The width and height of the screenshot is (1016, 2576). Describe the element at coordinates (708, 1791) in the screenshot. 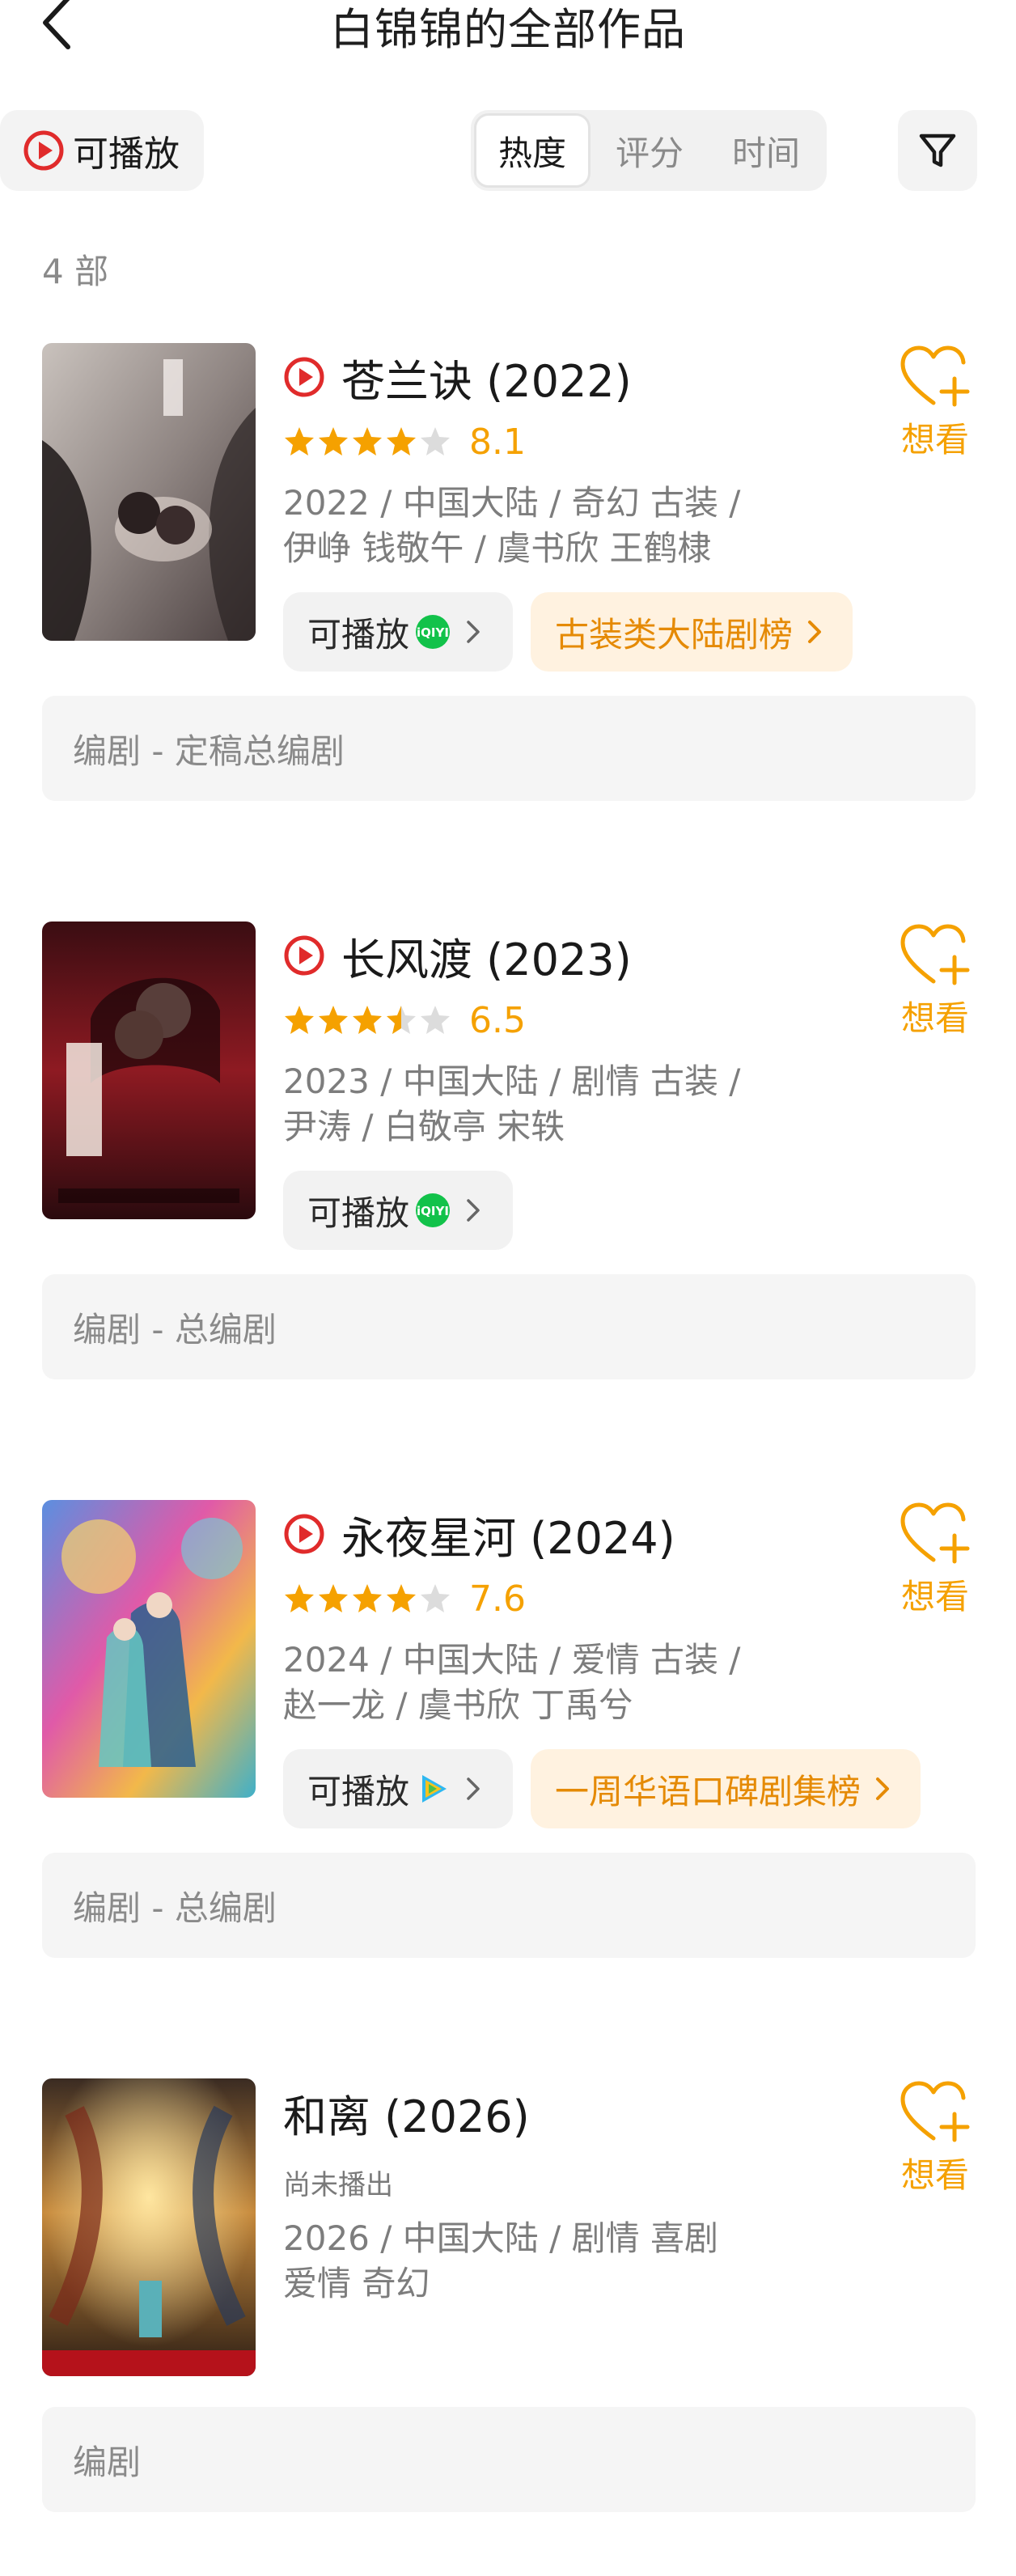

I see `ranking-tag-label: 一周华语口碑剧集榜` at that location.